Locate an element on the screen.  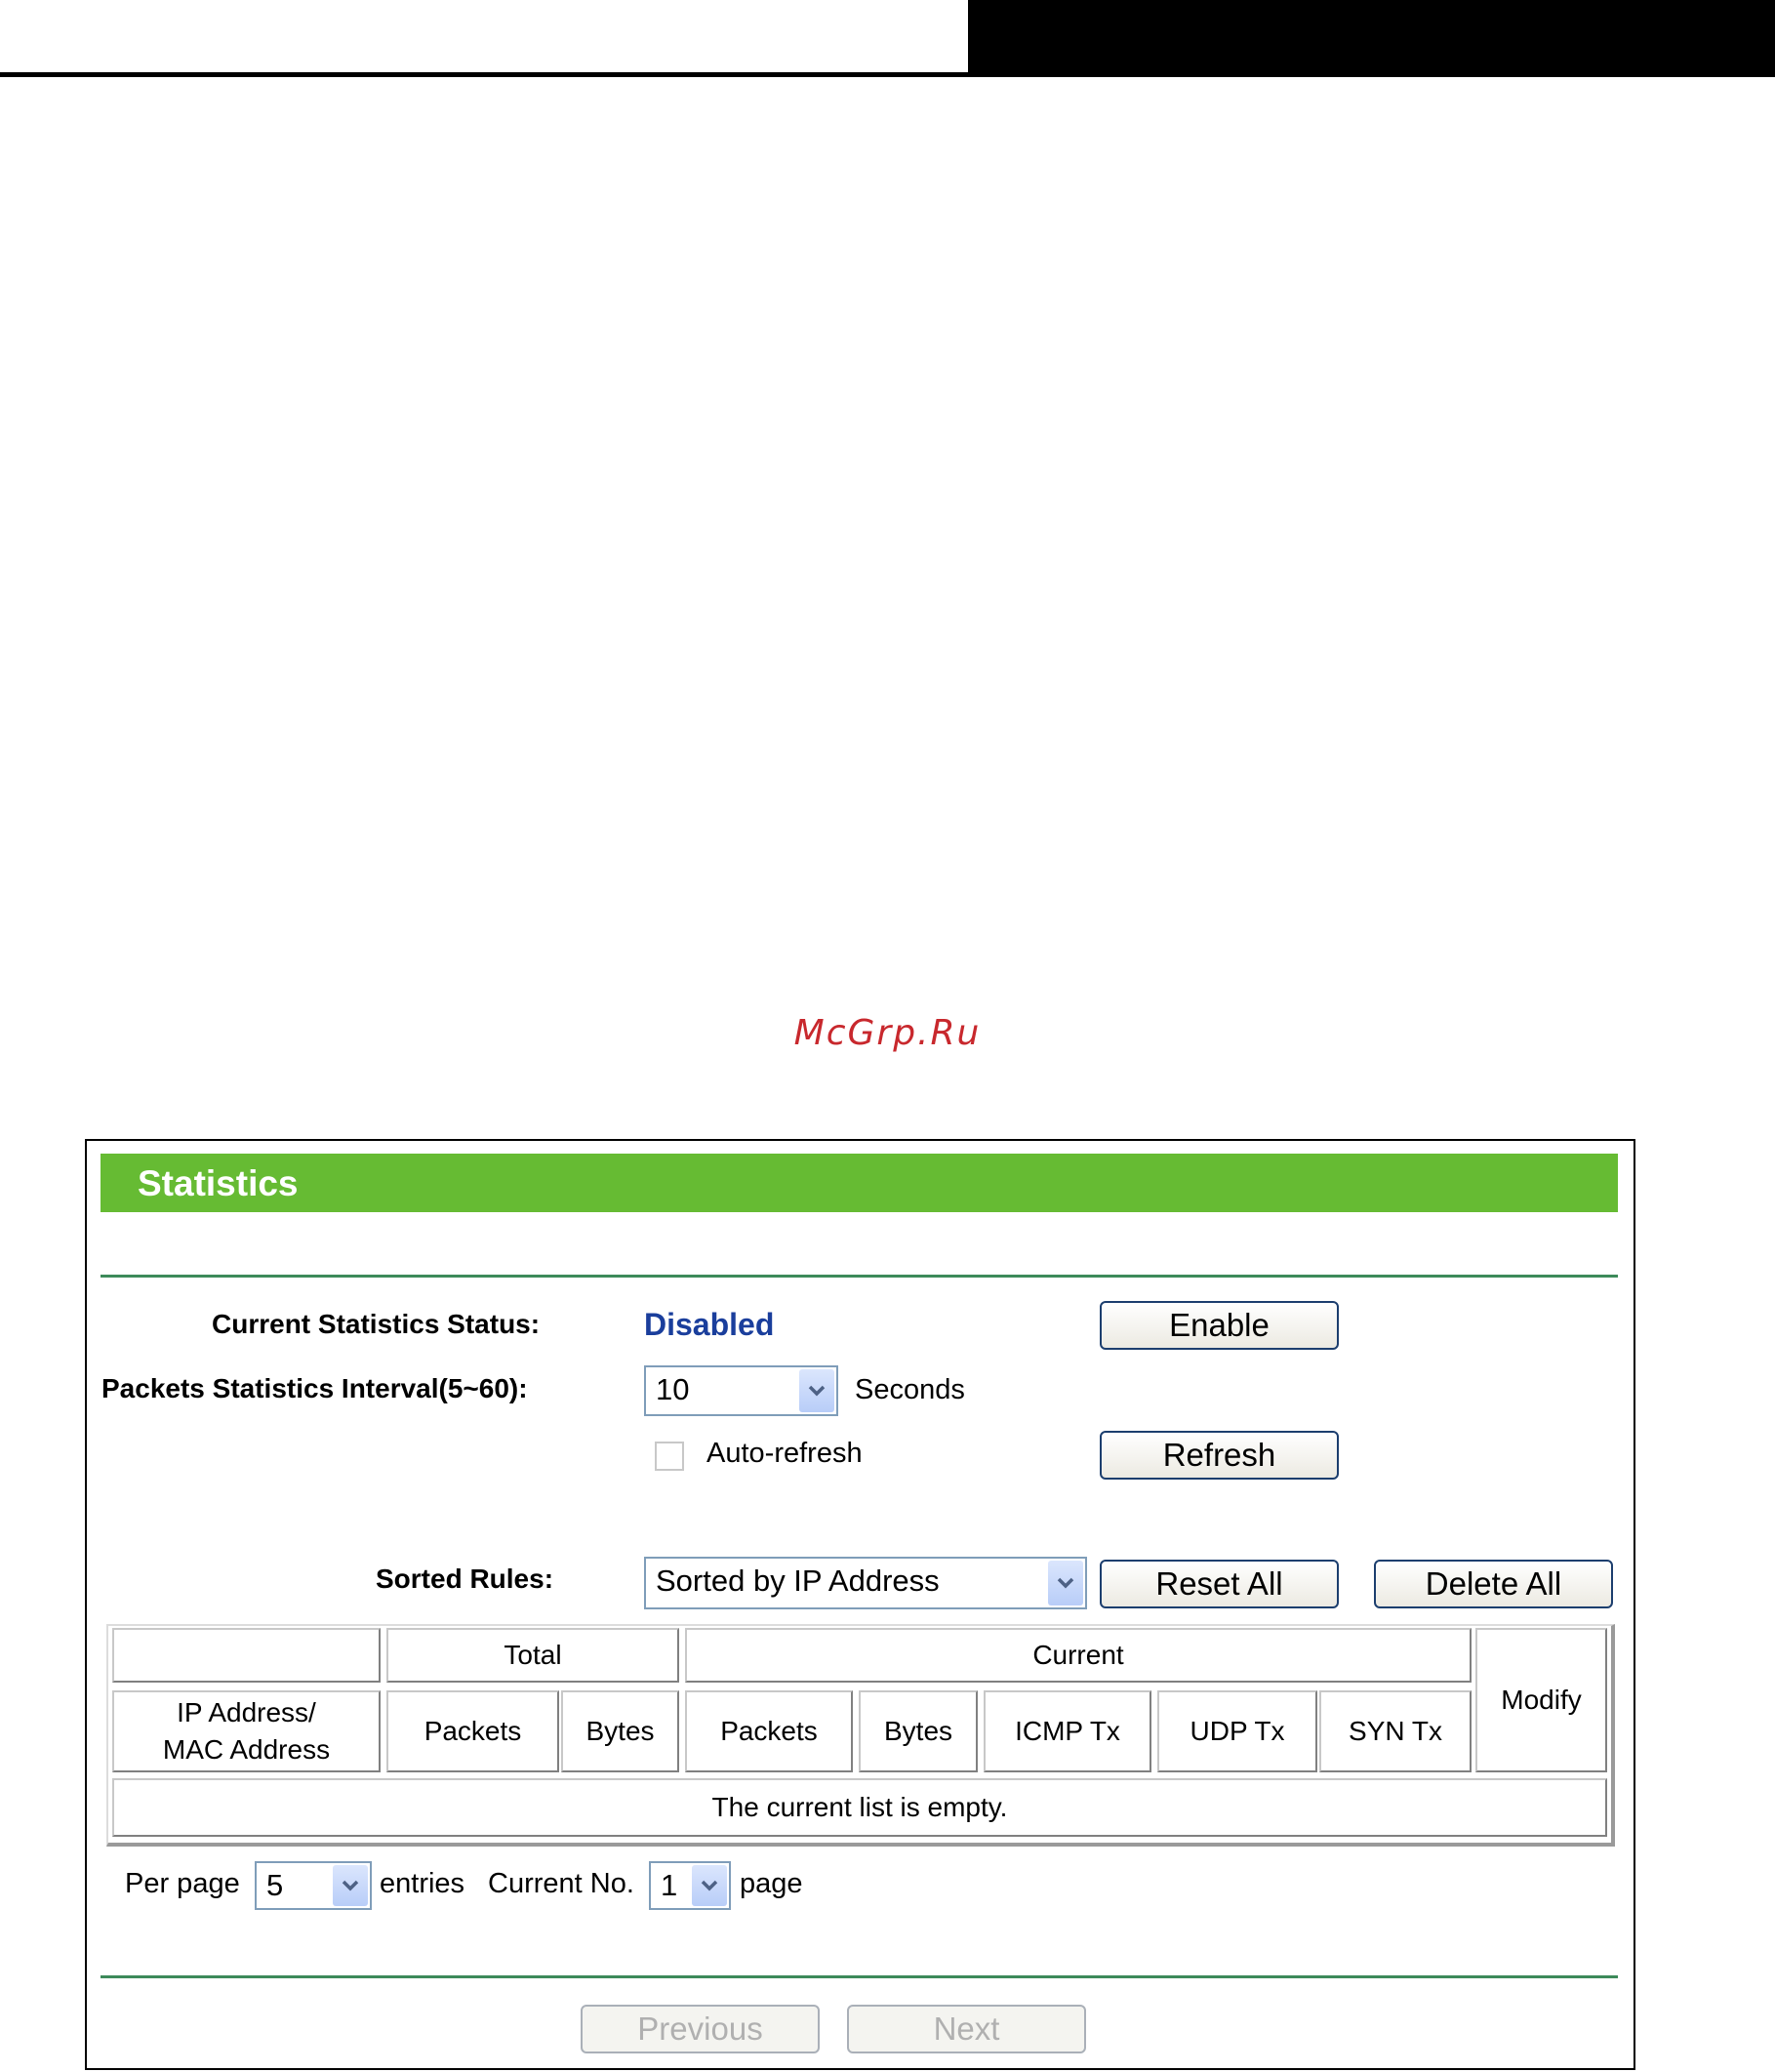
entries-label: entries is located at coordinates (422, 1883).